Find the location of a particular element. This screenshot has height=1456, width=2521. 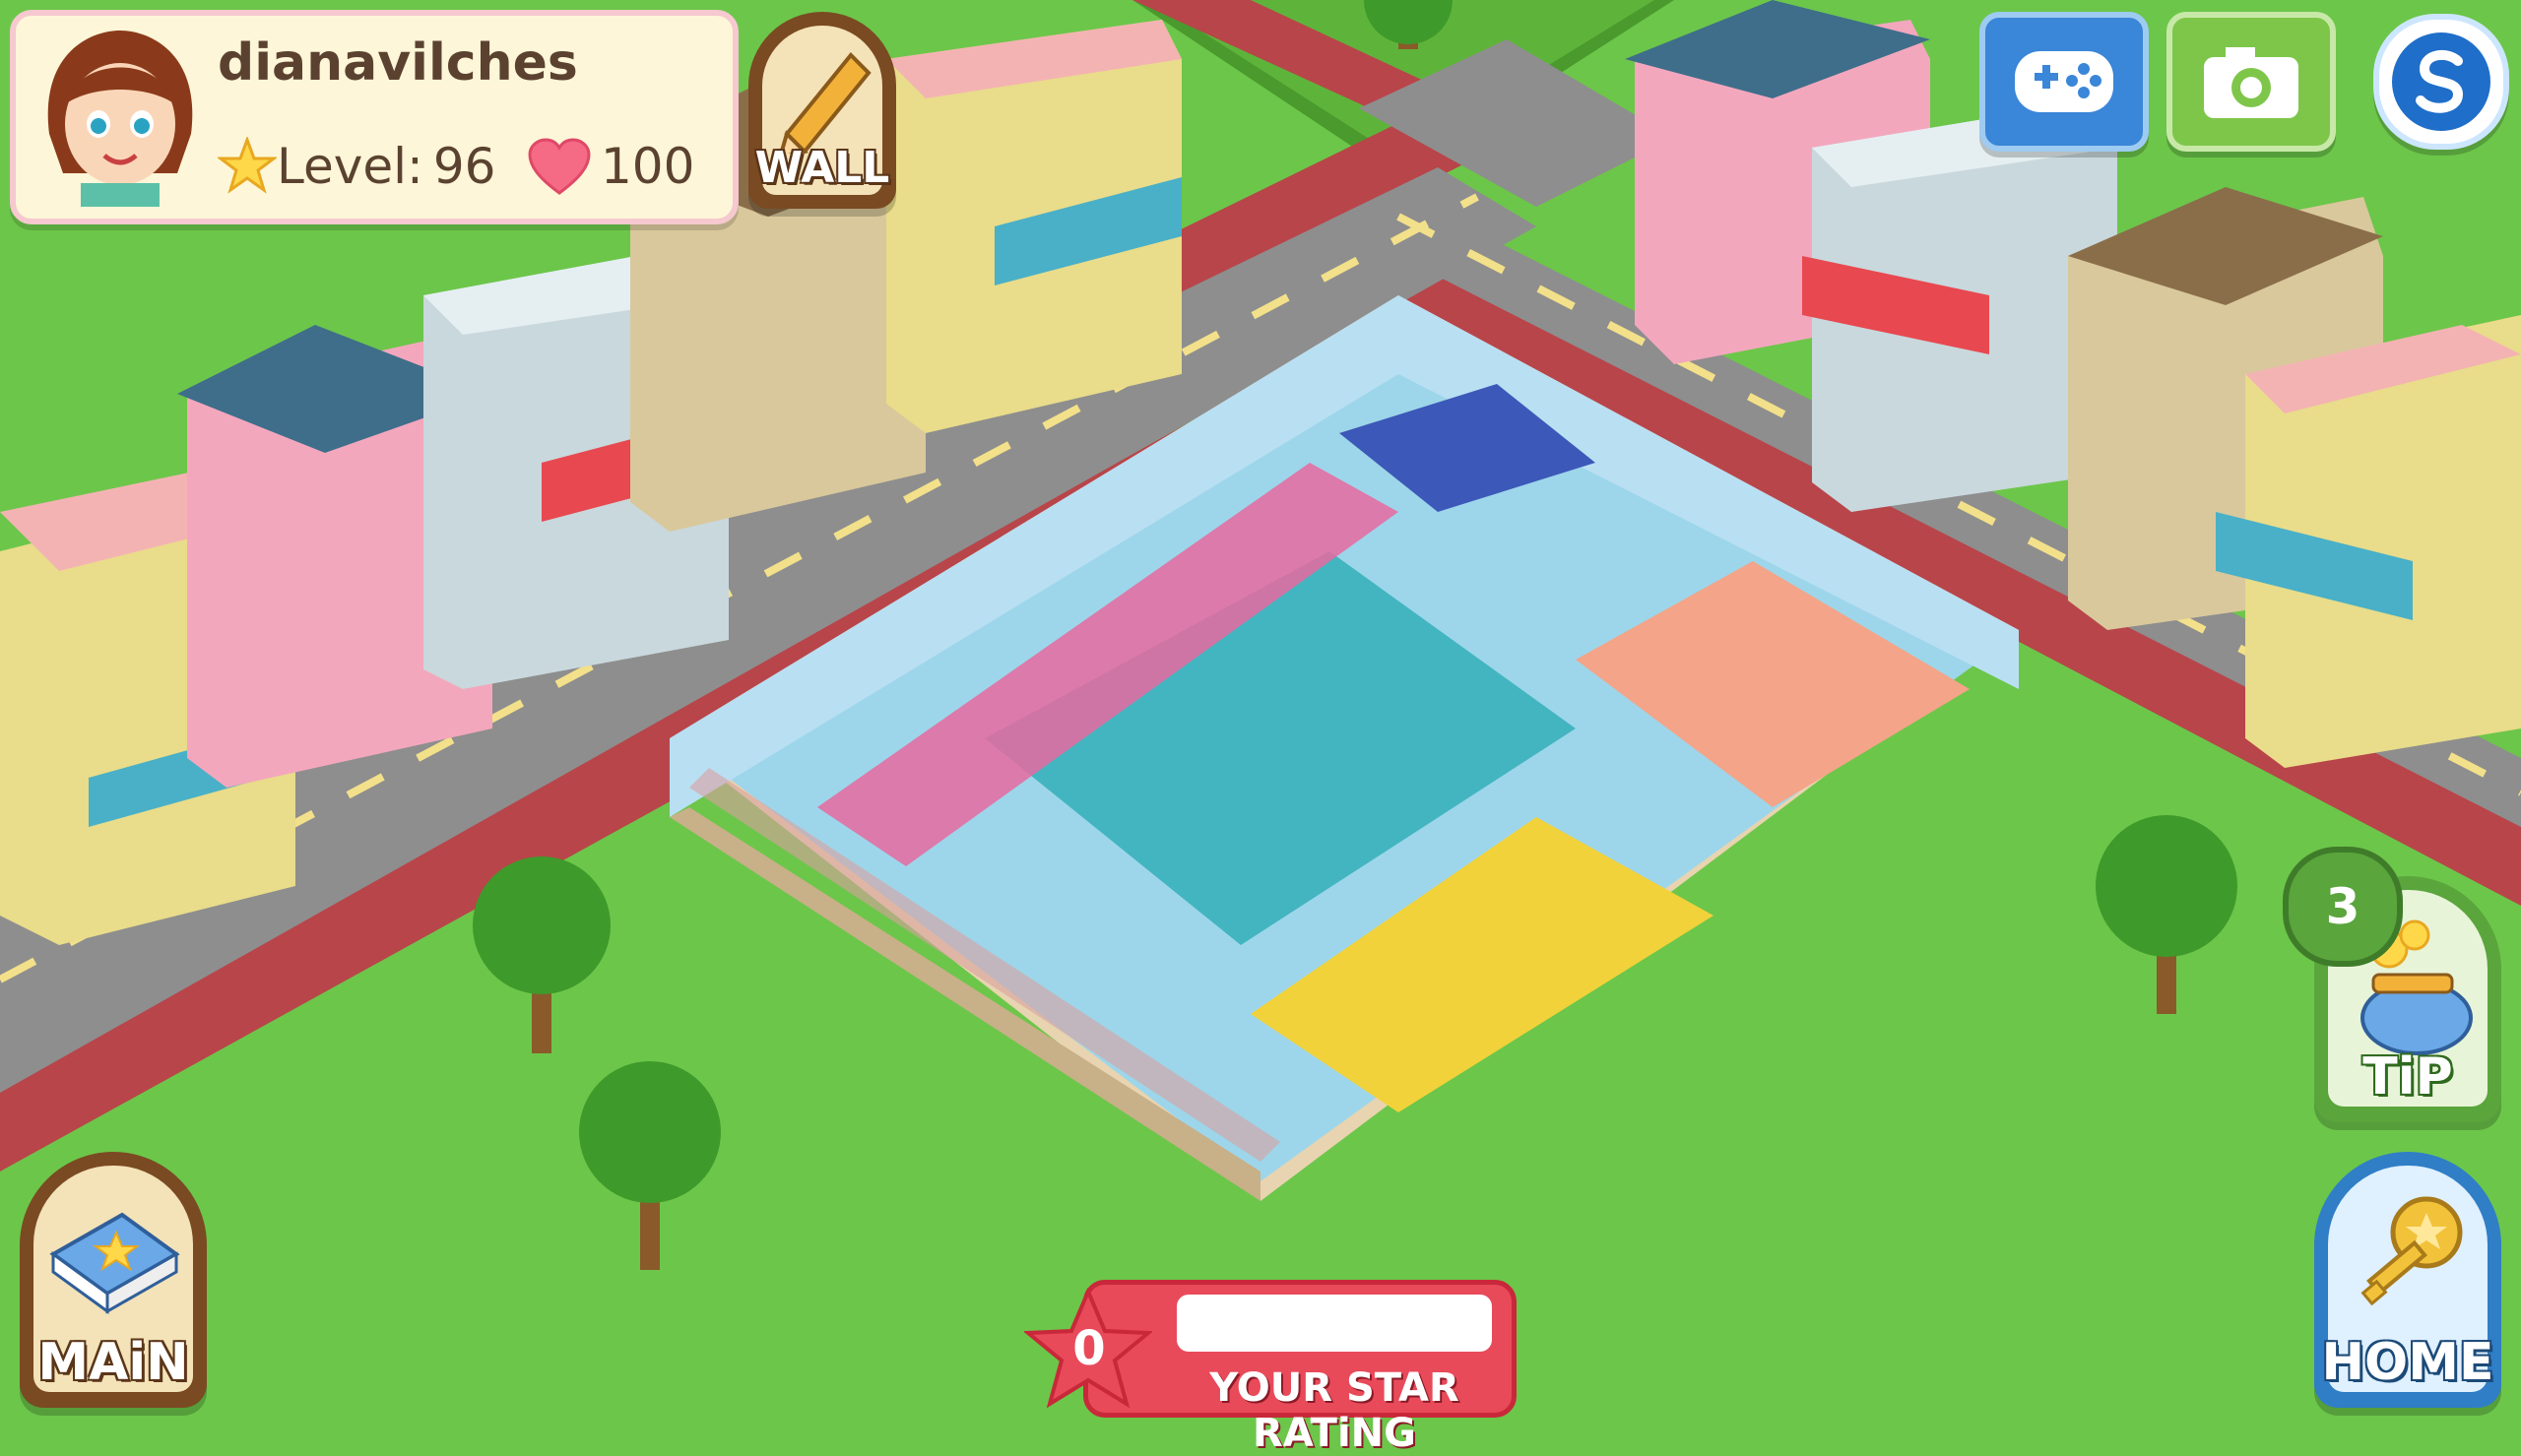

tip-button-label: TiP is located at coordinates (2407, 1077).